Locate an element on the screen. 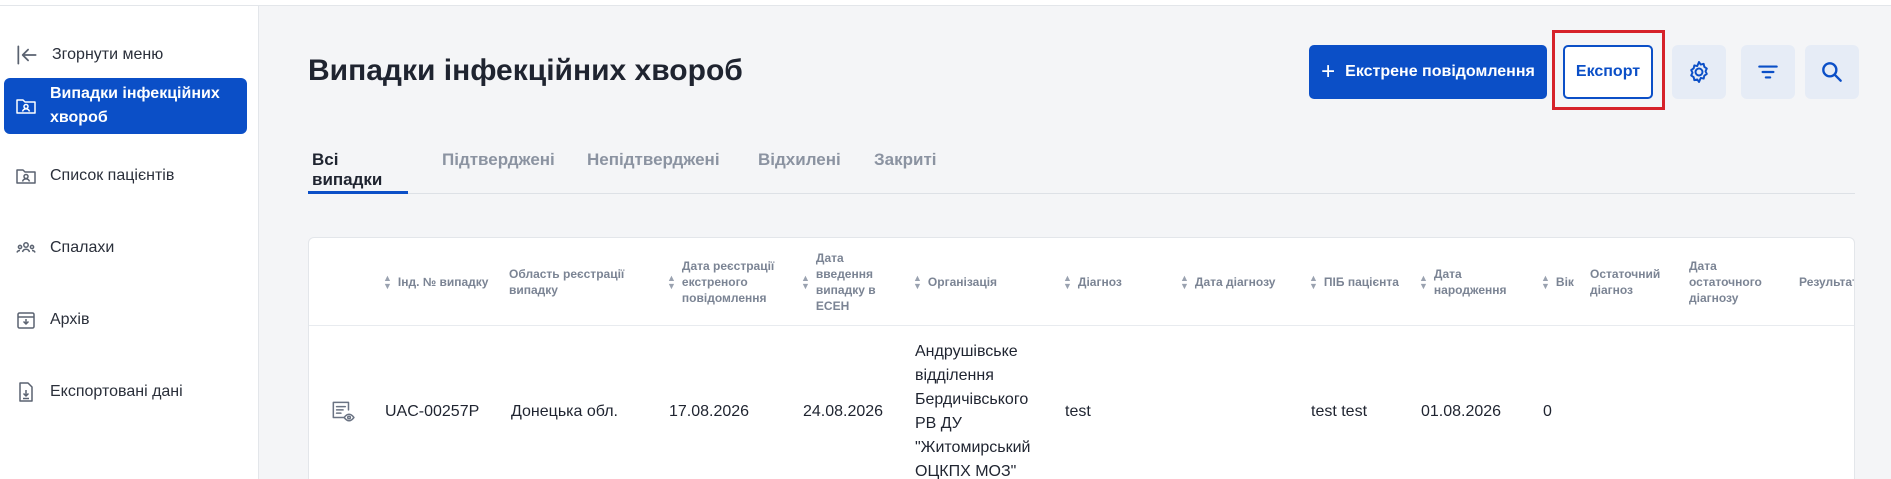 The width and height of the screenshot is (1891, 479). view-case-icon is located at coordinates (342, 411).